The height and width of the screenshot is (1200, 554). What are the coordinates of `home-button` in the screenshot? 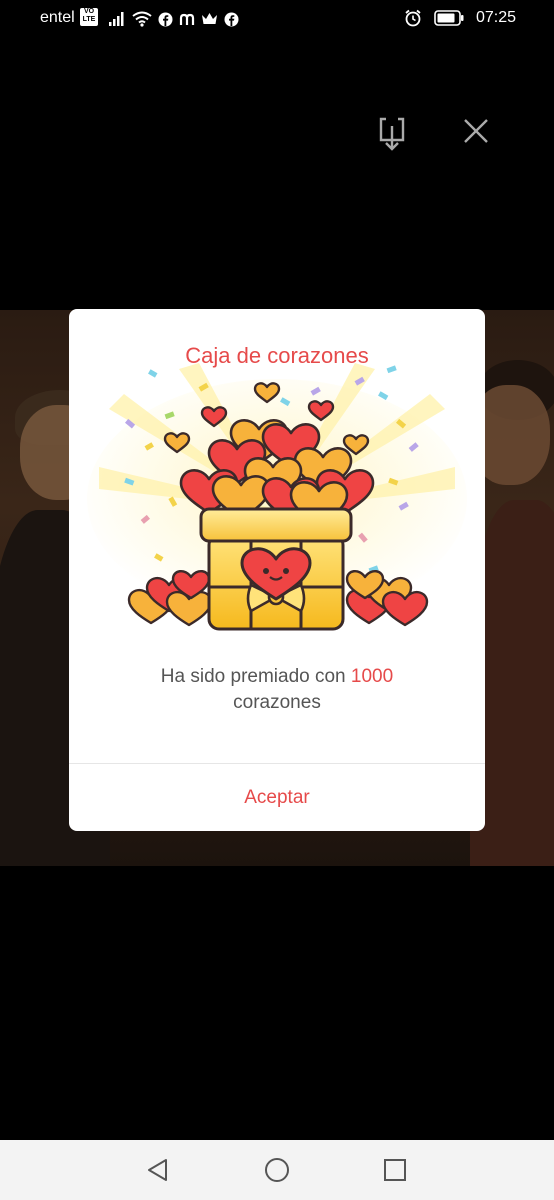 It's located at (277, 1170).